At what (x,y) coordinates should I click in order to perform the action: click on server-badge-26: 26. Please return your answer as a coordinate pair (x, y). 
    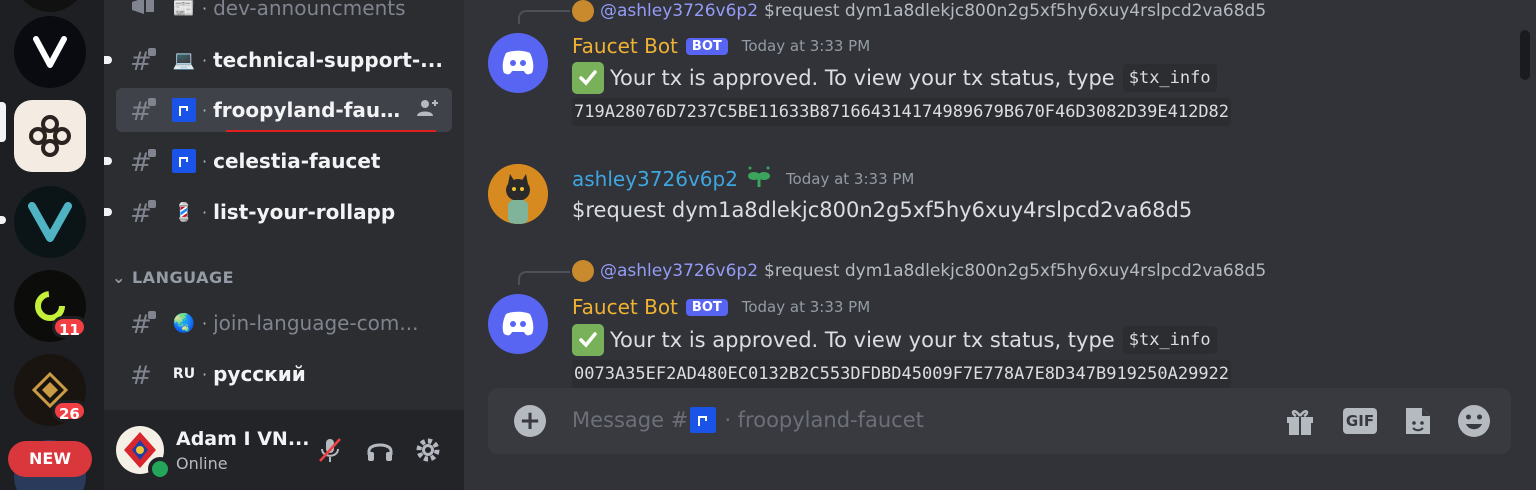
    Looking at the image, I should click on (69, 411).